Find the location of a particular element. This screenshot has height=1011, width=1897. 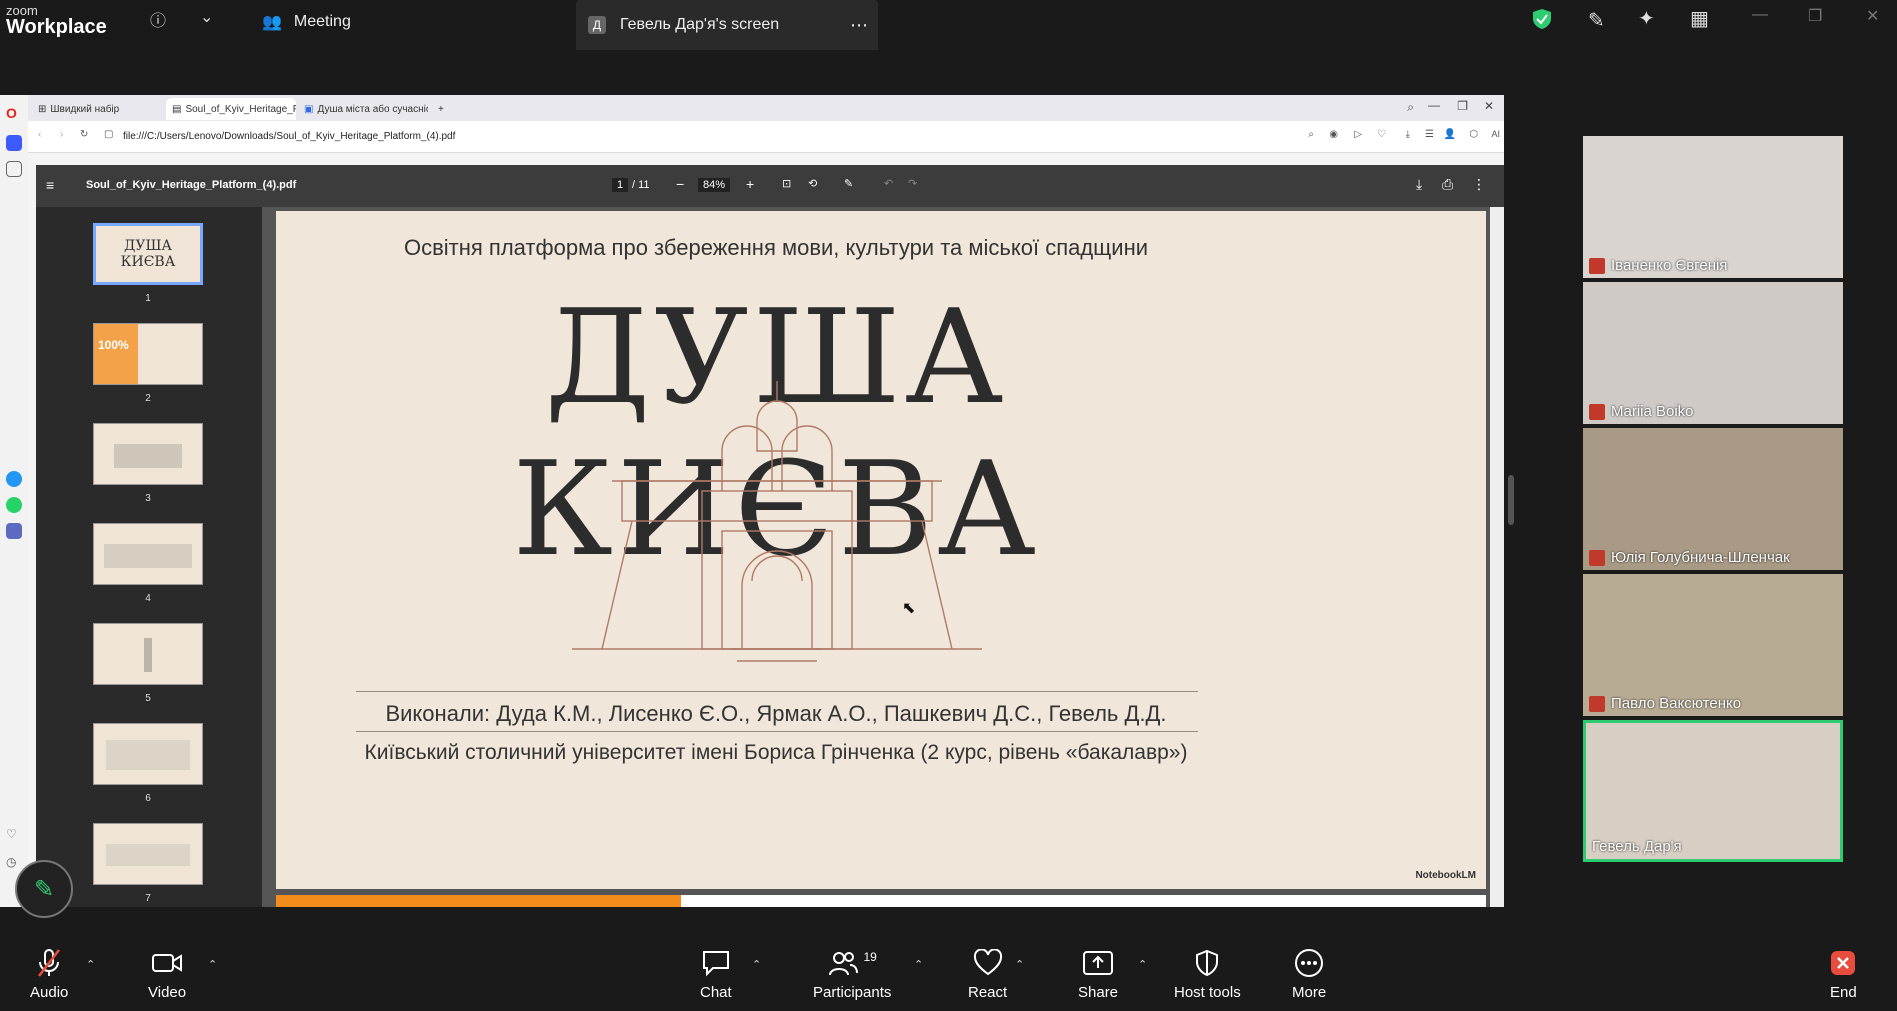

print-icon: ⎙ is located at coordinates (1447, 184).